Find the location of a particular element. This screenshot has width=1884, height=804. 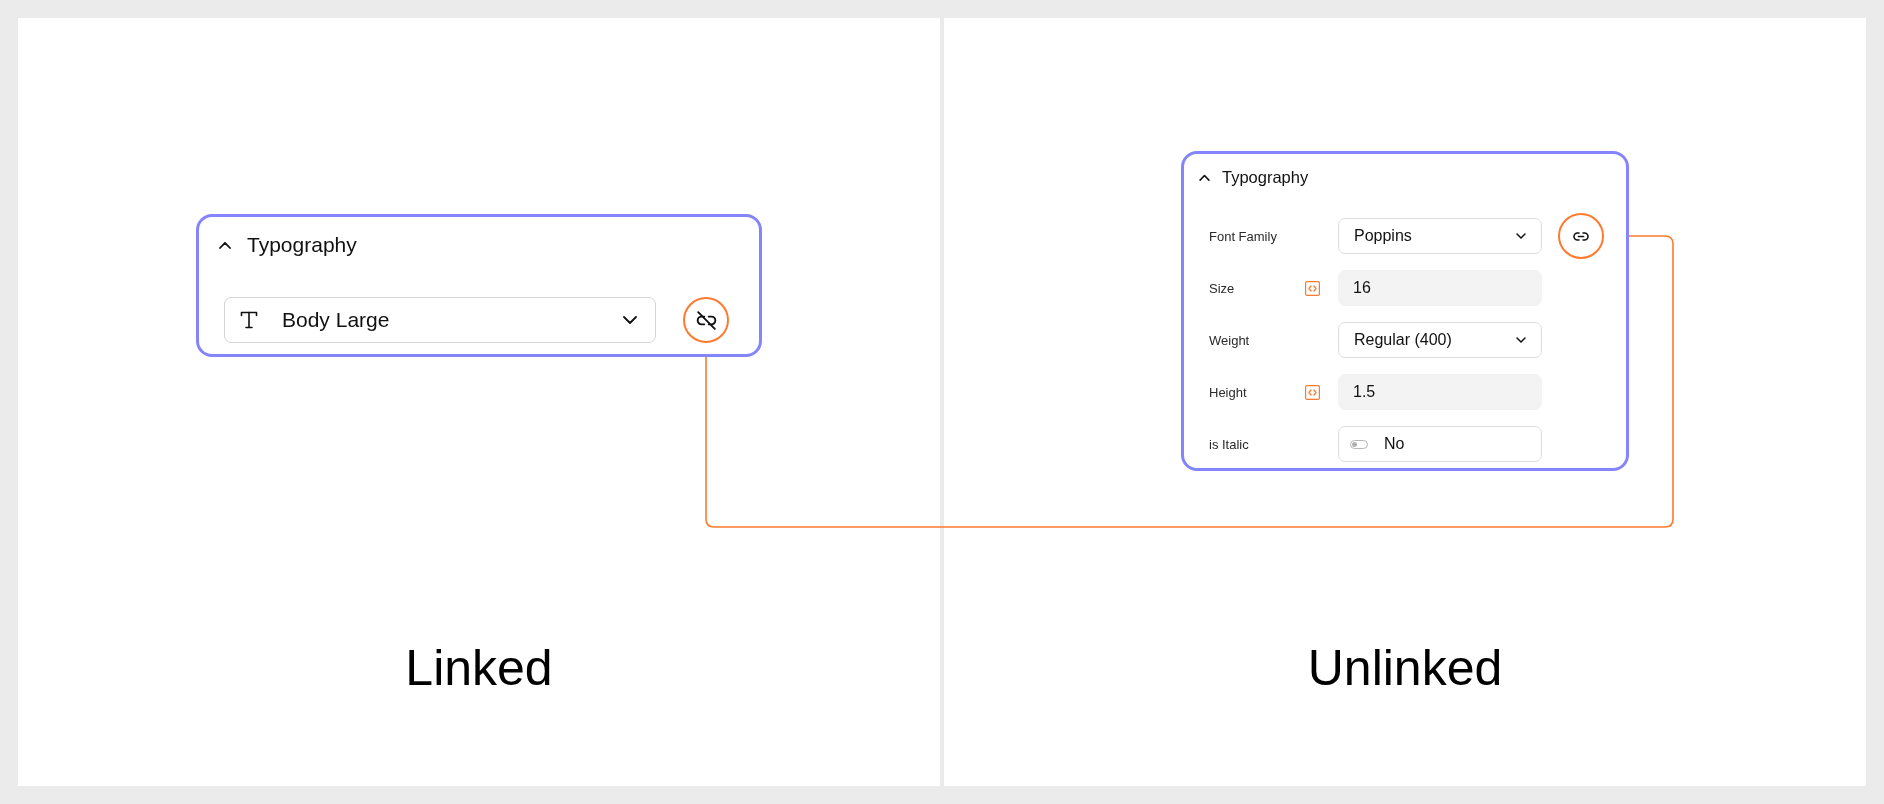

field-label: Height is located at coordinates (1228, 392).